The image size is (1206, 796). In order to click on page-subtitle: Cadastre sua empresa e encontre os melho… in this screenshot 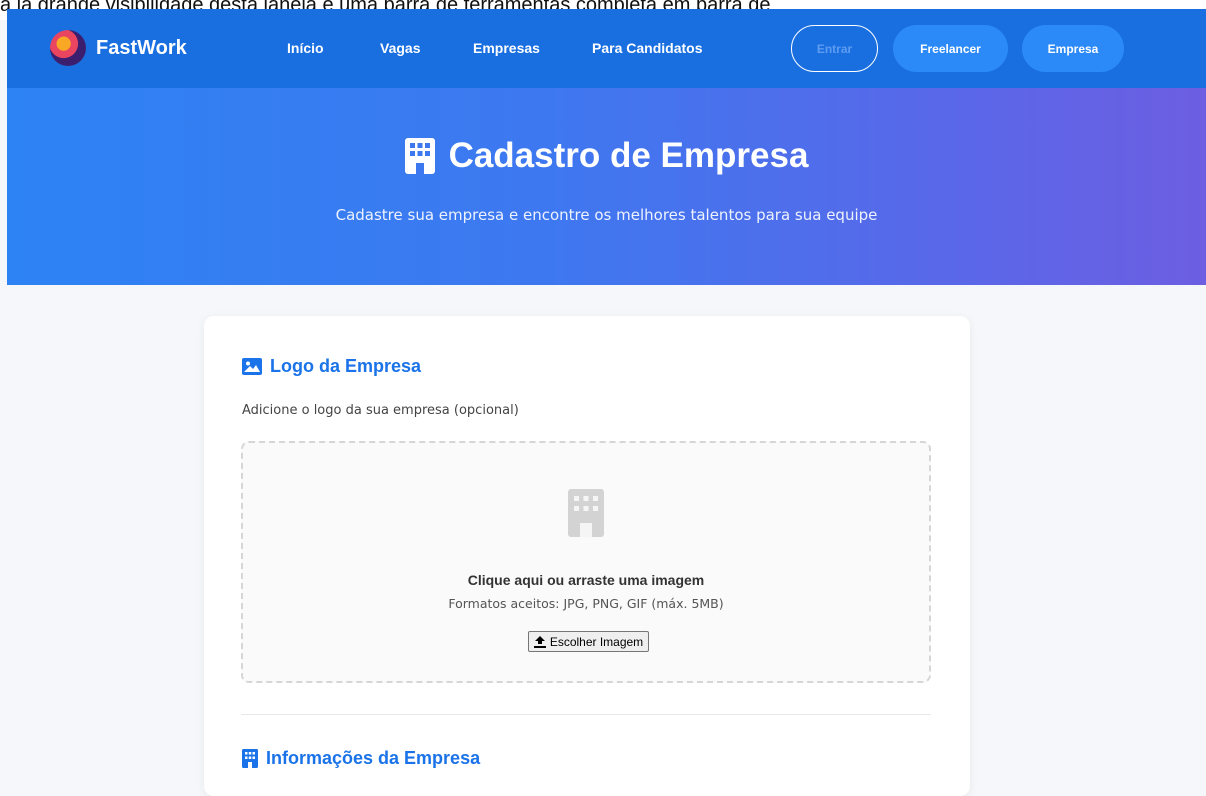, I will do `click(606, 215)`.